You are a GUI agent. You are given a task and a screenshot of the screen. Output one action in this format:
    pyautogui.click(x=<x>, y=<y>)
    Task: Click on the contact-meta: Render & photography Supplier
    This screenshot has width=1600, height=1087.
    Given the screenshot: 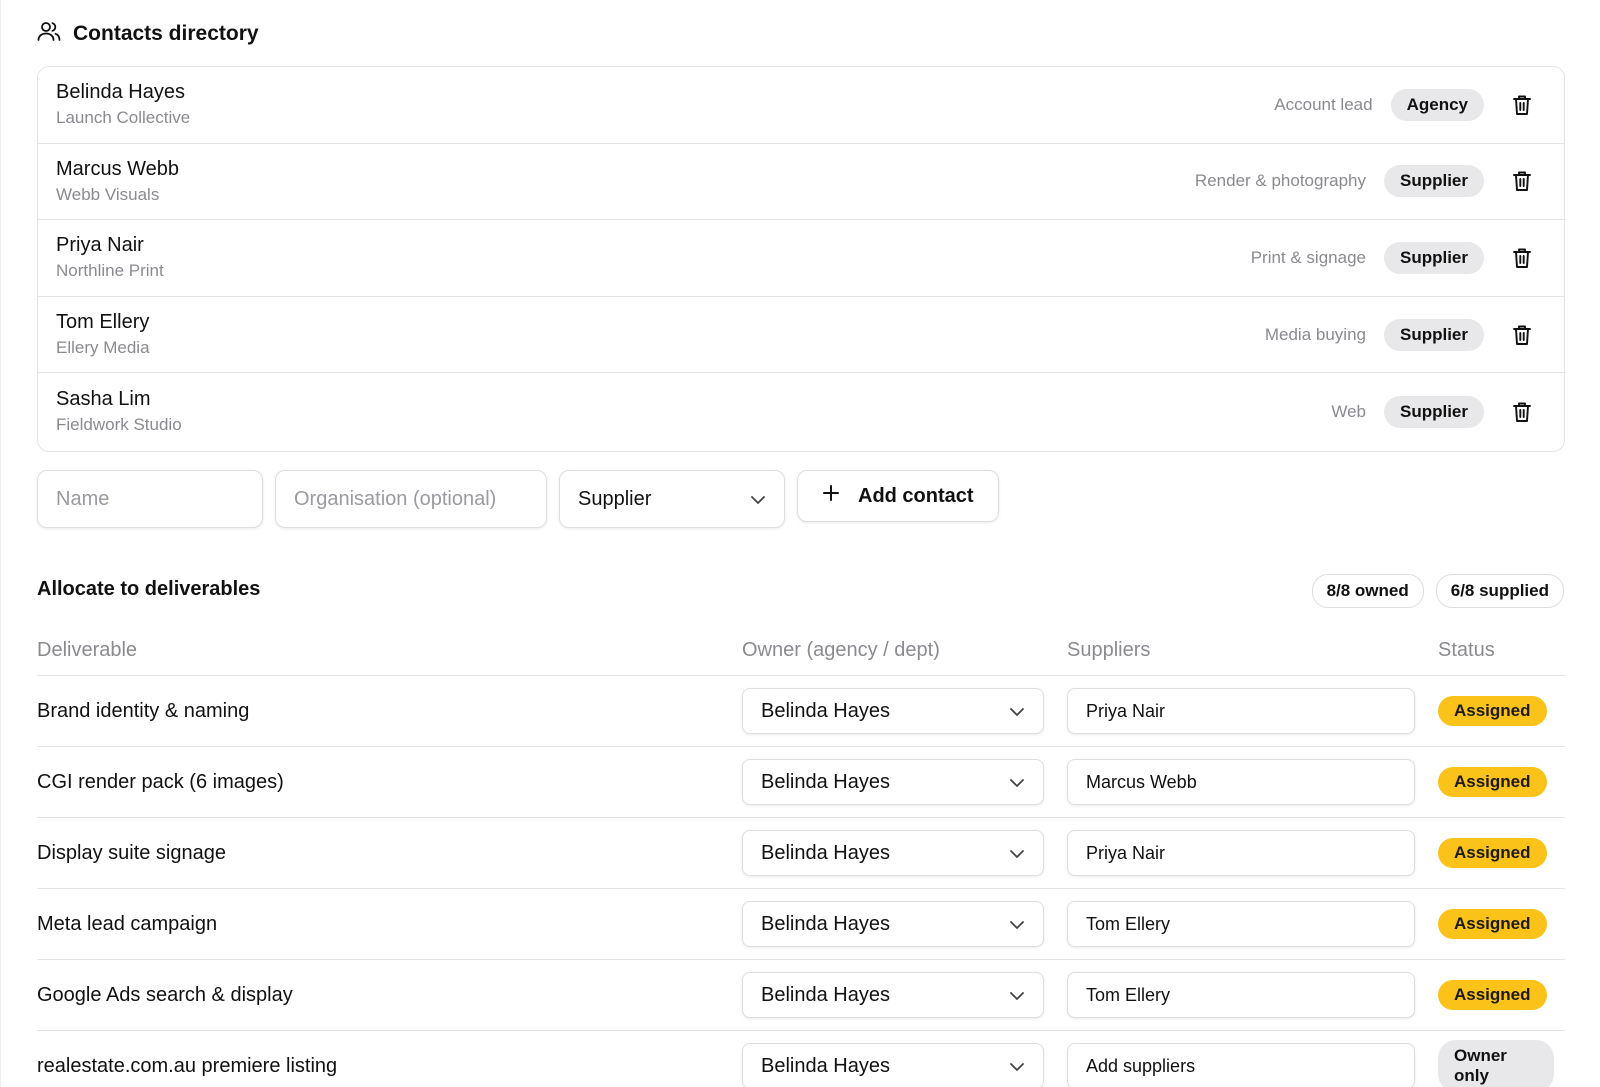 What is the action you would take?
    pyautogui.click(x=1368, y=182)
    